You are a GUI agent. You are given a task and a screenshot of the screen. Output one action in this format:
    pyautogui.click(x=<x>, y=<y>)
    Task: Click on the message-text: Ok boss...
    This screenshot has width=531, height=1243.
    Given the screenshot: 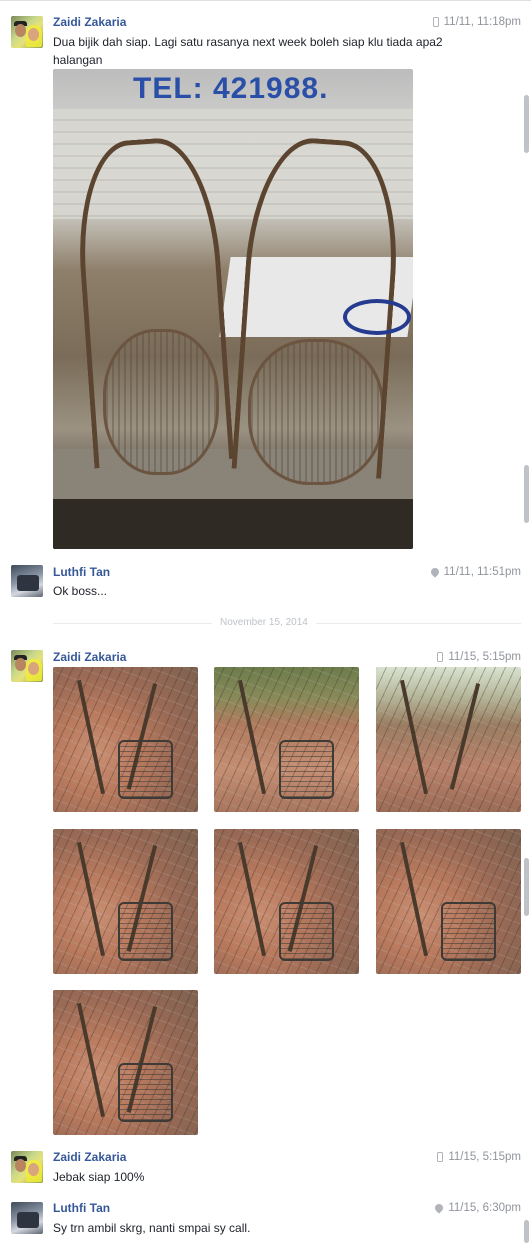 What is the action you would take?
    pyautogui.click(x=80, y=591)
    